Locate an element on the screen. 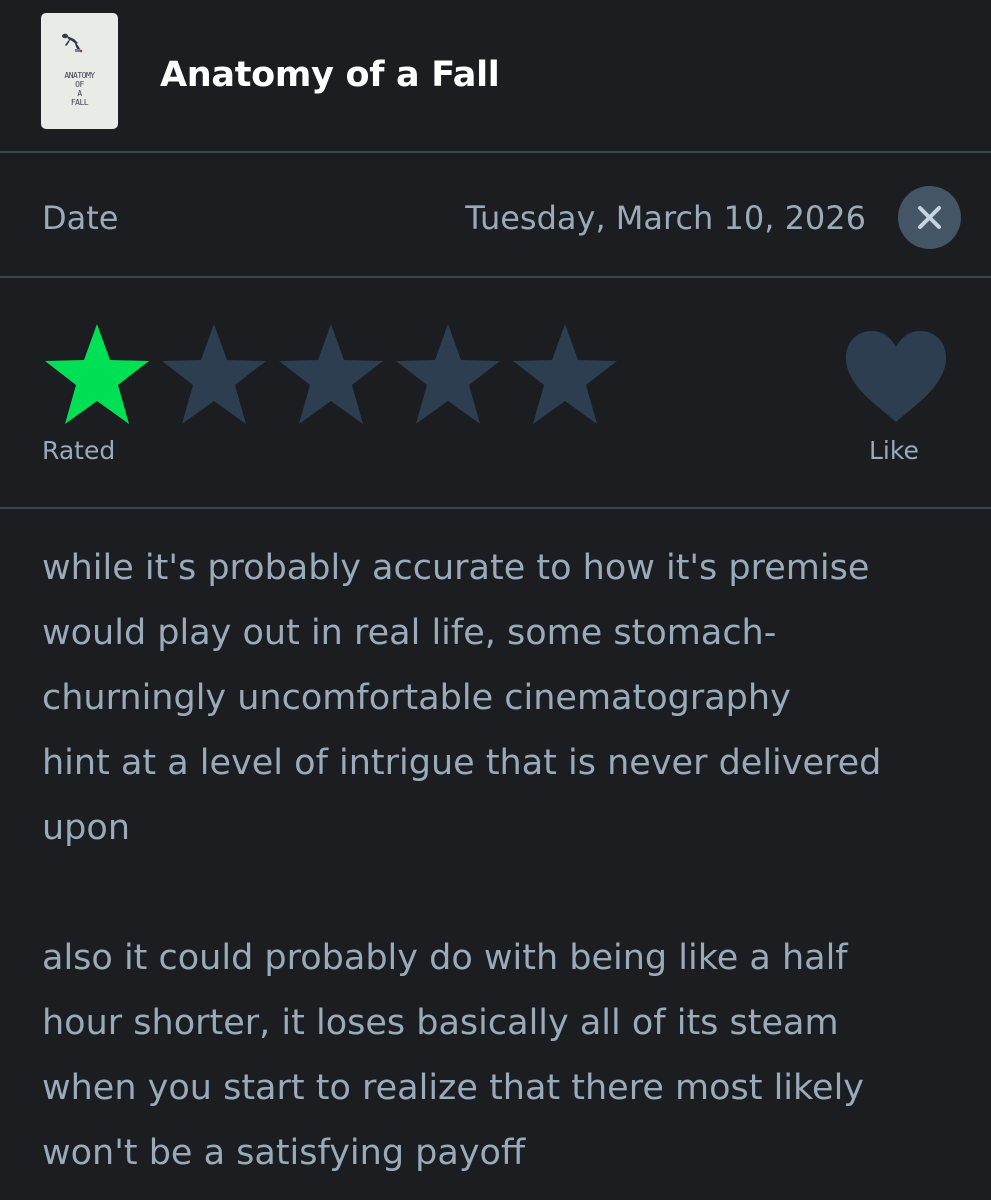  divider-top is located at coordinates (495, 152).